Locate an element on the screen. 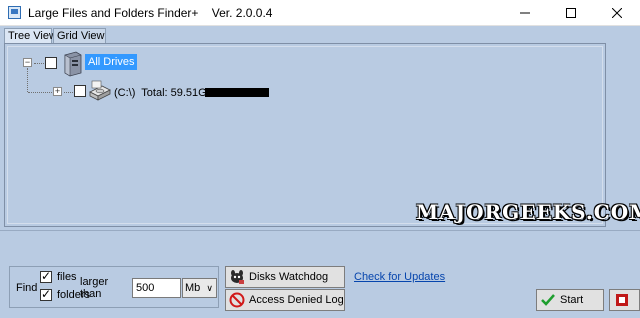 This screenshot has height=318, width=640. size-input is located at coordinates (156, 288).